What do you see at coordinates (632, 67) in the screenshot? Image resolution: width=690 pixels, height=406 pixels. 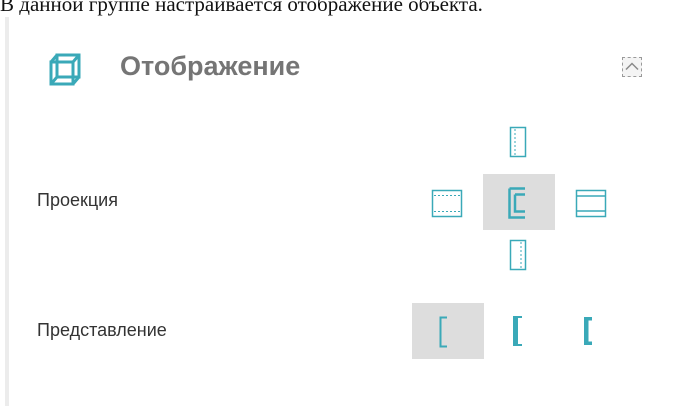 I see `collapse-button` at bounding box center [632, 67].